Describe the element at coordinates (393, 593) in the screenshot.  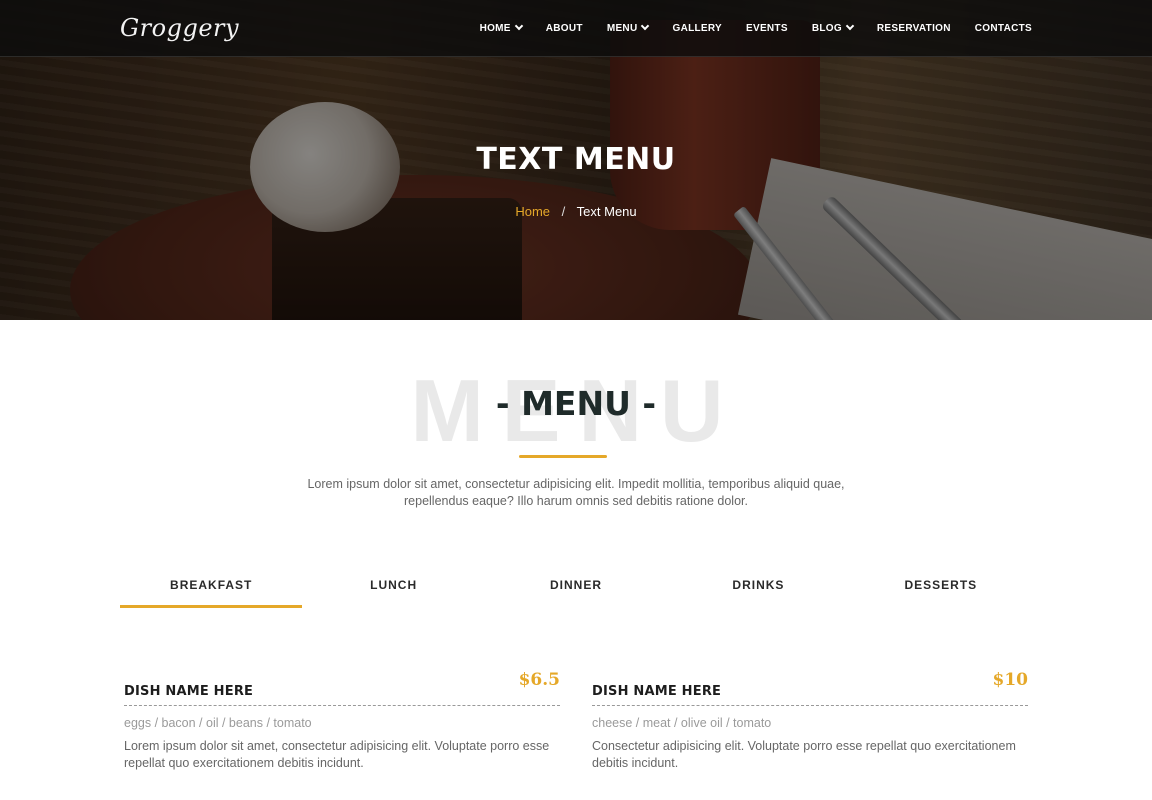
I see `tab-lunch: LUNCH` at that location.